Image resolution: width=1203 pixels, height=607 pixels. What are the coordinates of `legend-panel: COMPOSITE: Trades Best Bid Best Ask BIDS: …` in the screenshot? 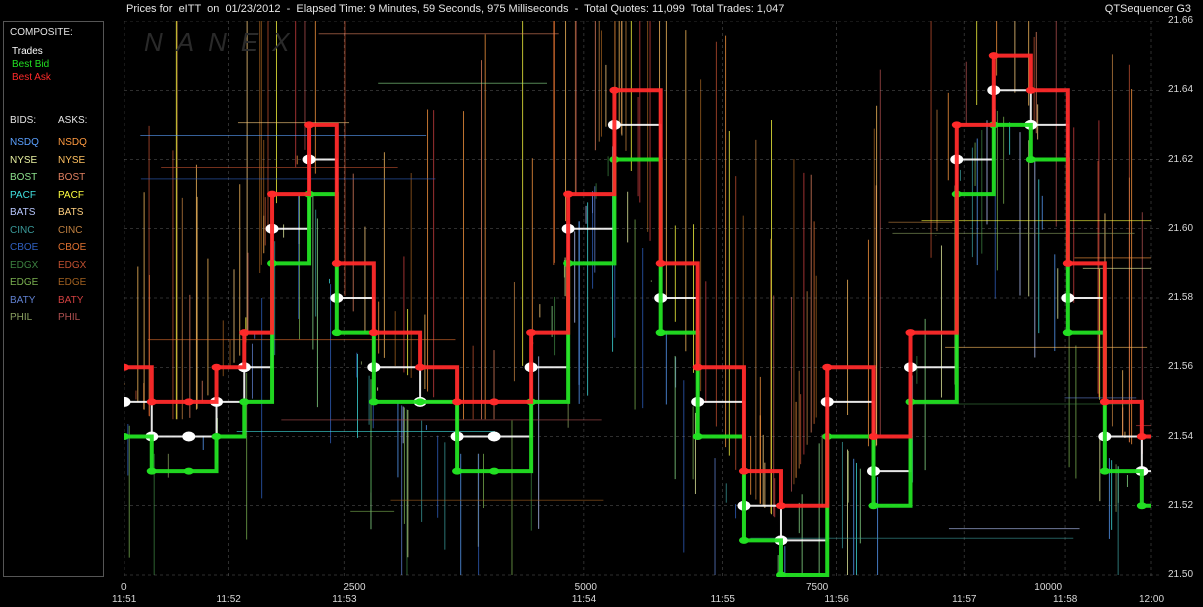 It's located at (53, 299).